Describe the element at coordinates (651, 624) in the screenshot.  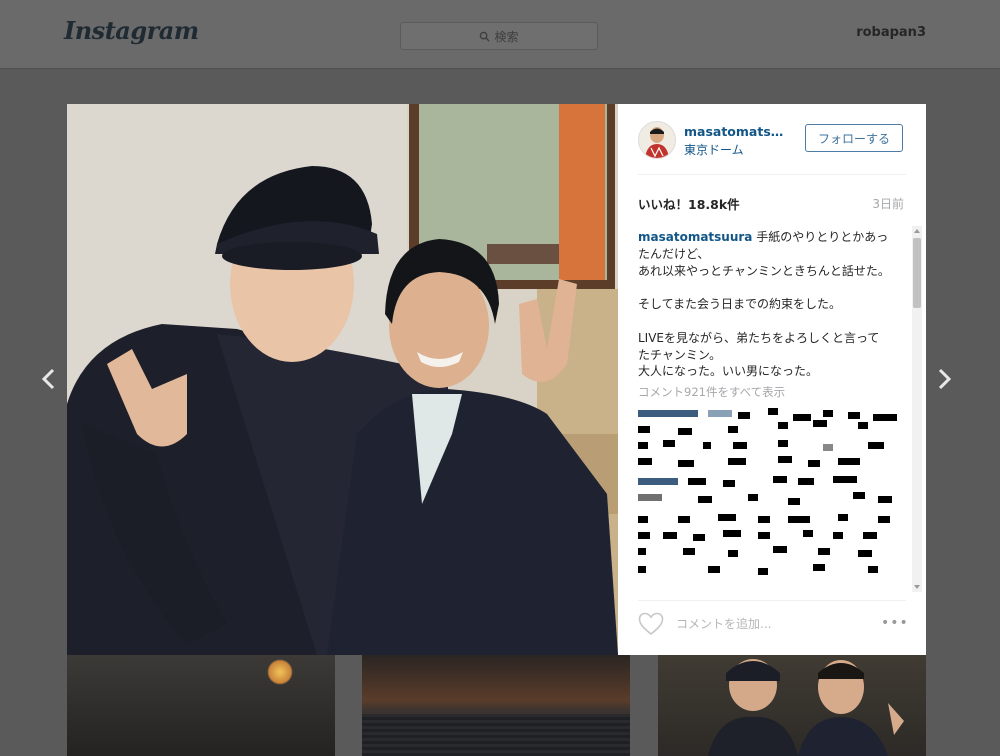
I see `heart-icon` at that location.